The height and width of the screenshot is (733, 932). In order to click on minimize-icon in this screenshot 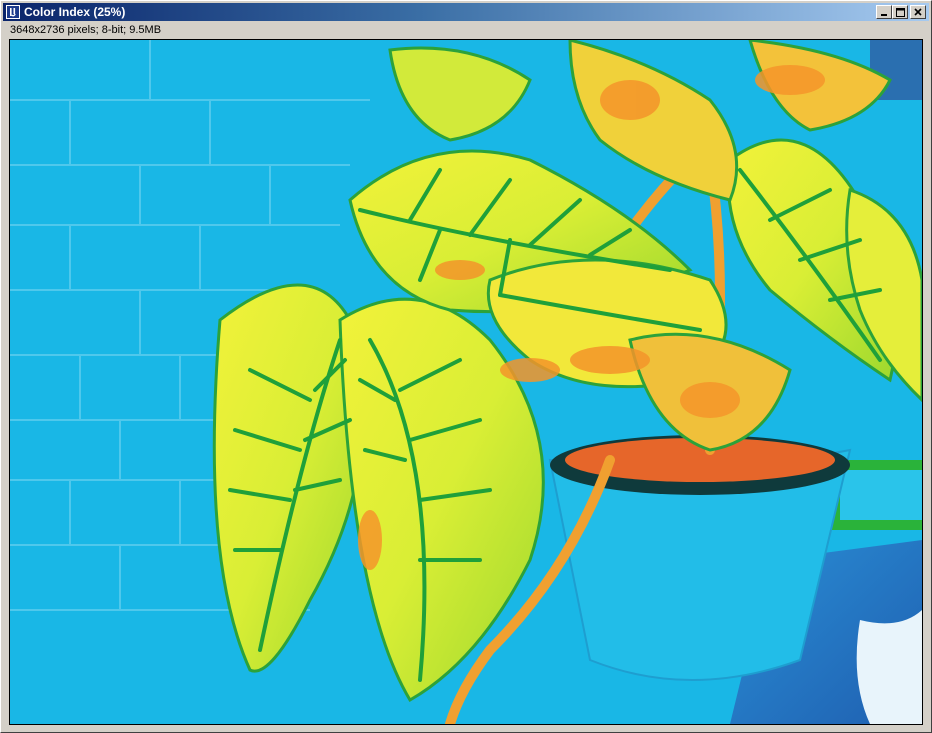, I will do `click(884, 15)`.